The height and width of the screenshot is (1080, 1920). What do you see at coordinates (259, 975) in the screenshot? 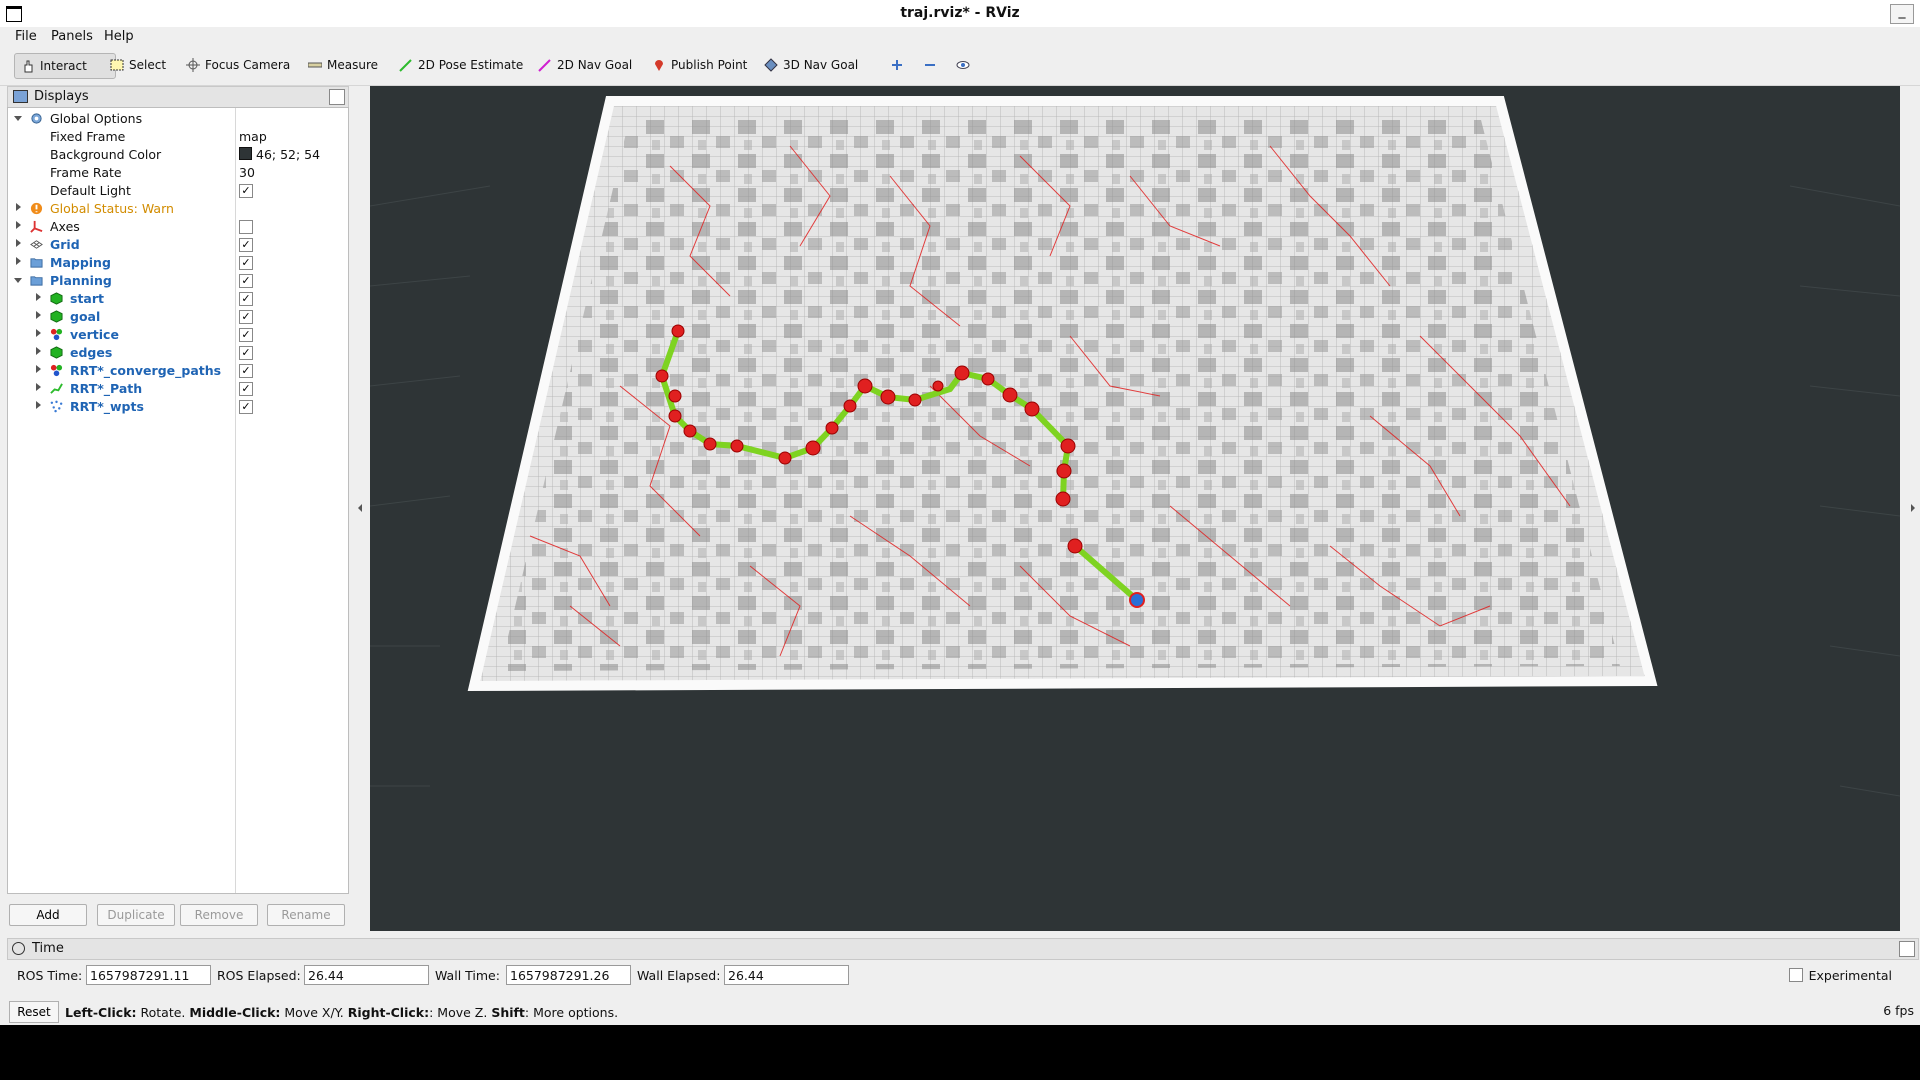
I see `ros-elapsed-label: ROS Elapsed:` at bounding box center [259, 975].